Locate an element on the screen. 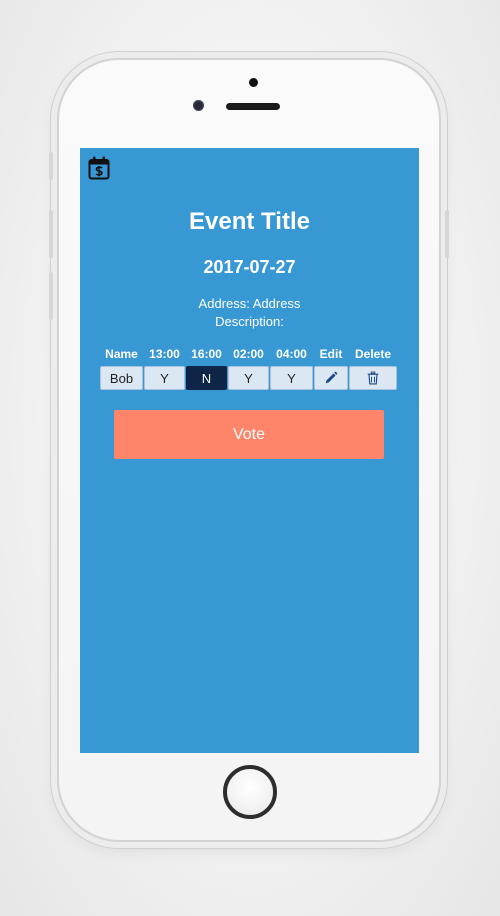 The image size is (500, 916). volume-down-button is located at coordinates (51, 296).